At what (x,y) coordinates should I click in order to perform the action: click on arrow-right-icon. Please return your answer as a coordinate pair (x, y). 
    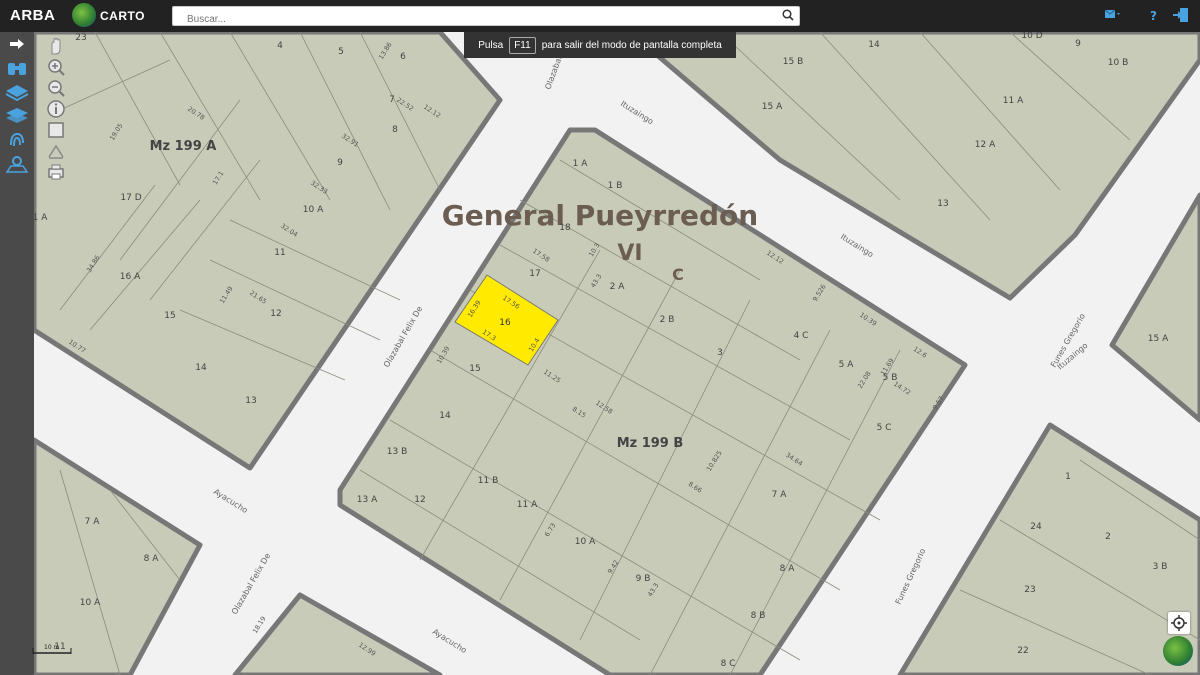
    Looking at the image, I should click on (17, 44).